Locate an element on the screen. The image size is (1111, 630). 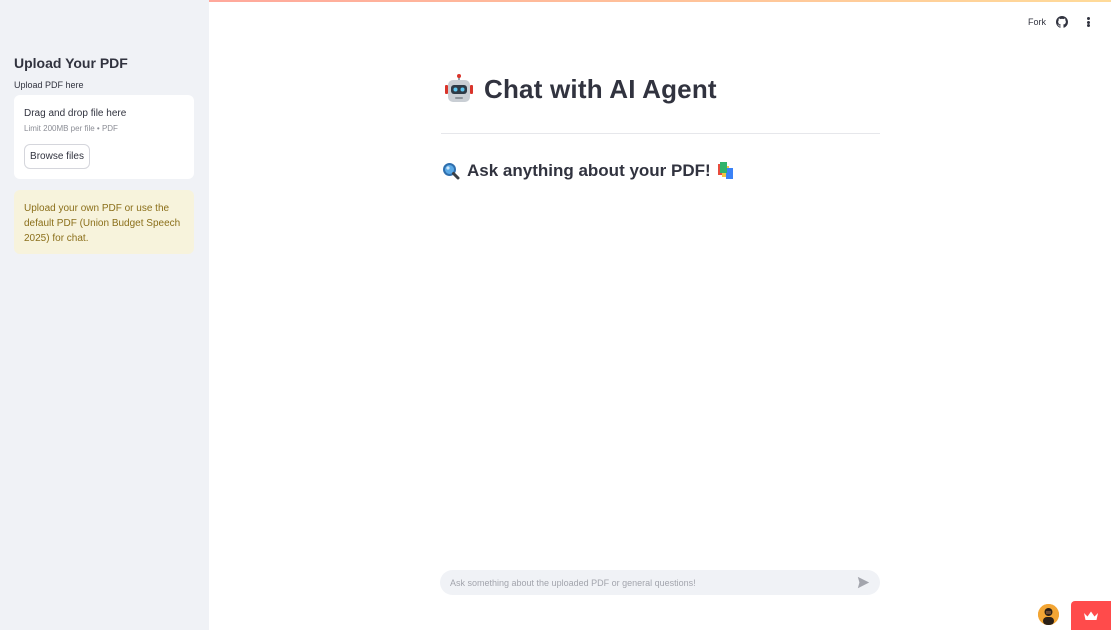
magnifier-icon is located at coordinates (451, 171).